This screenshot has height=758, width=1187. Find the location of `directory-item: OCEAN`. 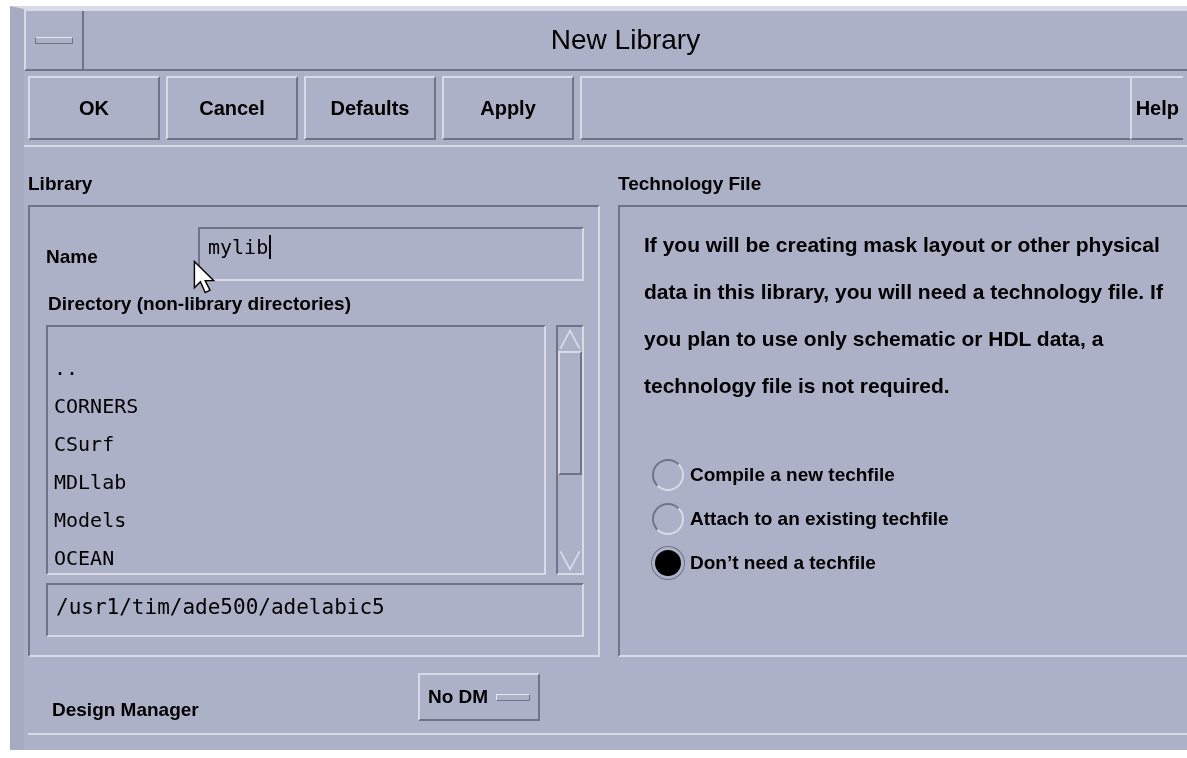

directory-item: OCEAN is located at coordinates (296, 558).